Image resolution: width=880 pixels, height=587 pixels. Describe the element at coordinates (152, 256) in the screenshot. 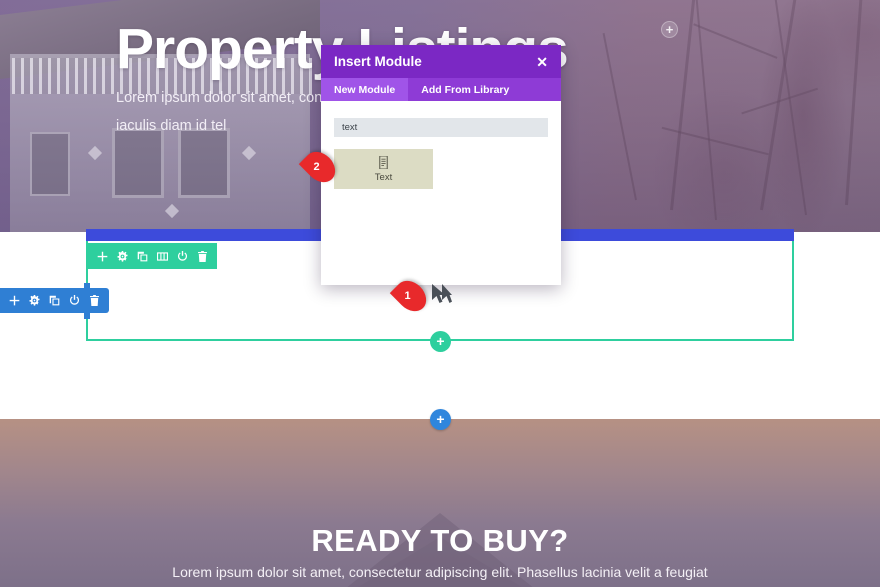

I see `row-toolbar` at that location.